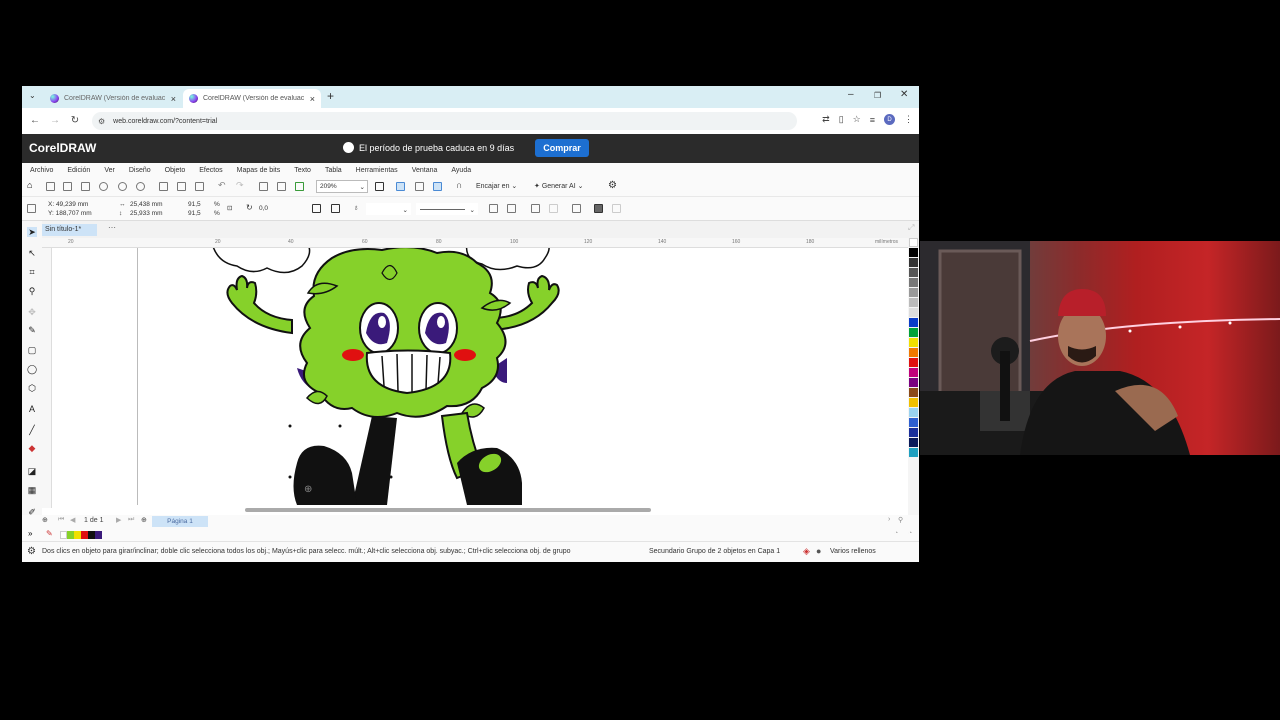 The height and width of the screenshot is (720, 1280). Describe the element at coordinates (913, 372) in the screenshot. I see `swatch-magenta` at that location.